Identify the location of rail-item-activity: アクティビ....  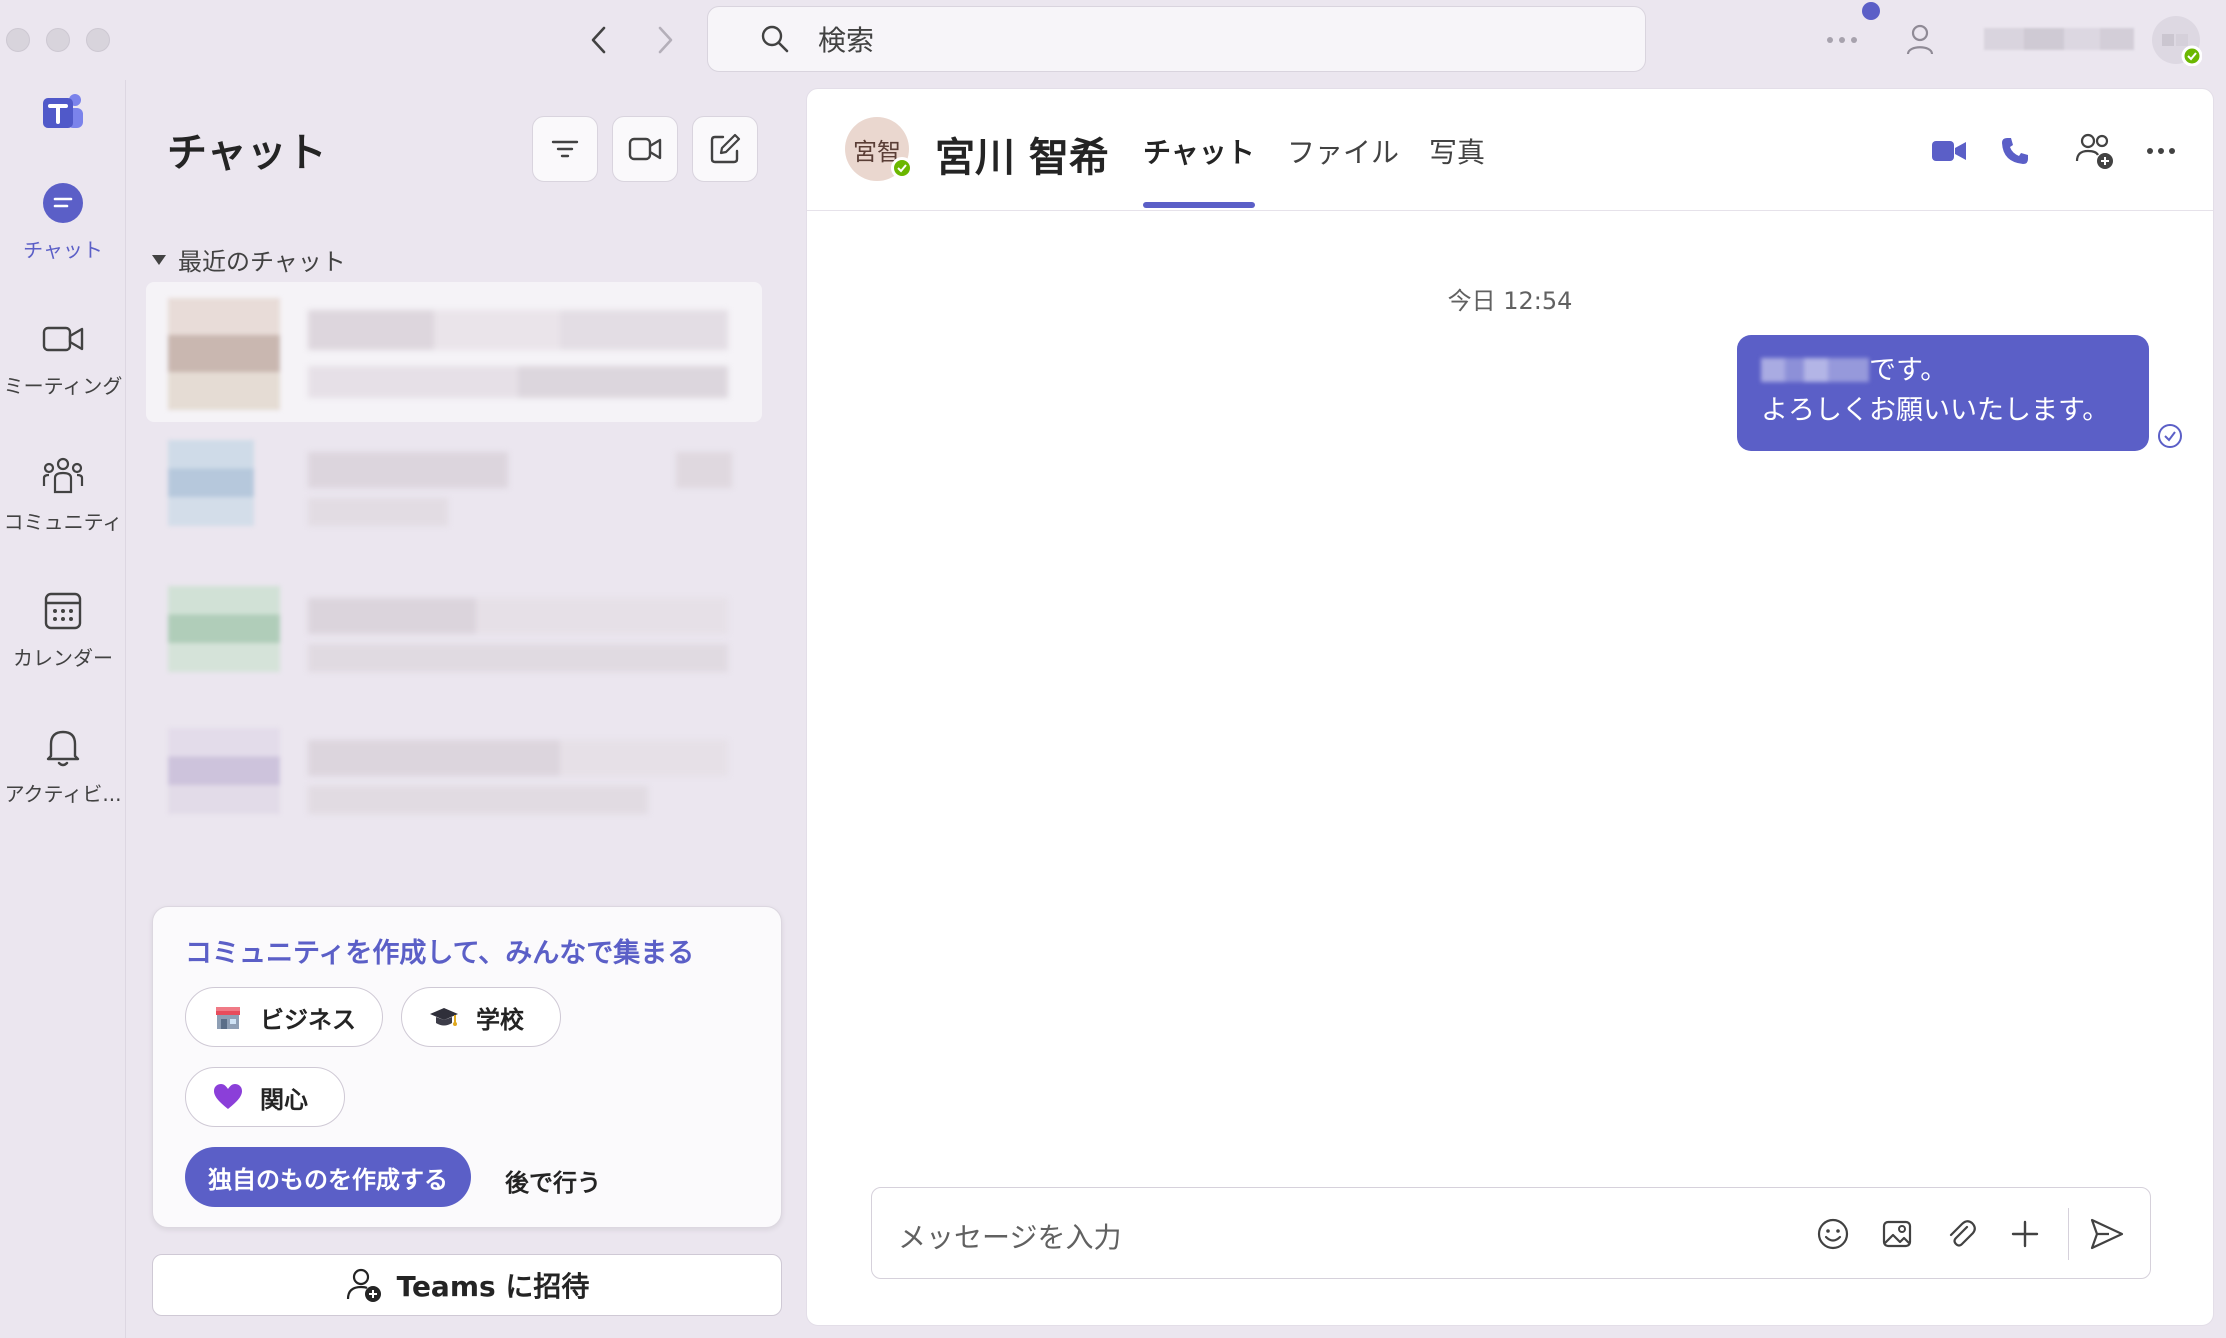
(63, 765).